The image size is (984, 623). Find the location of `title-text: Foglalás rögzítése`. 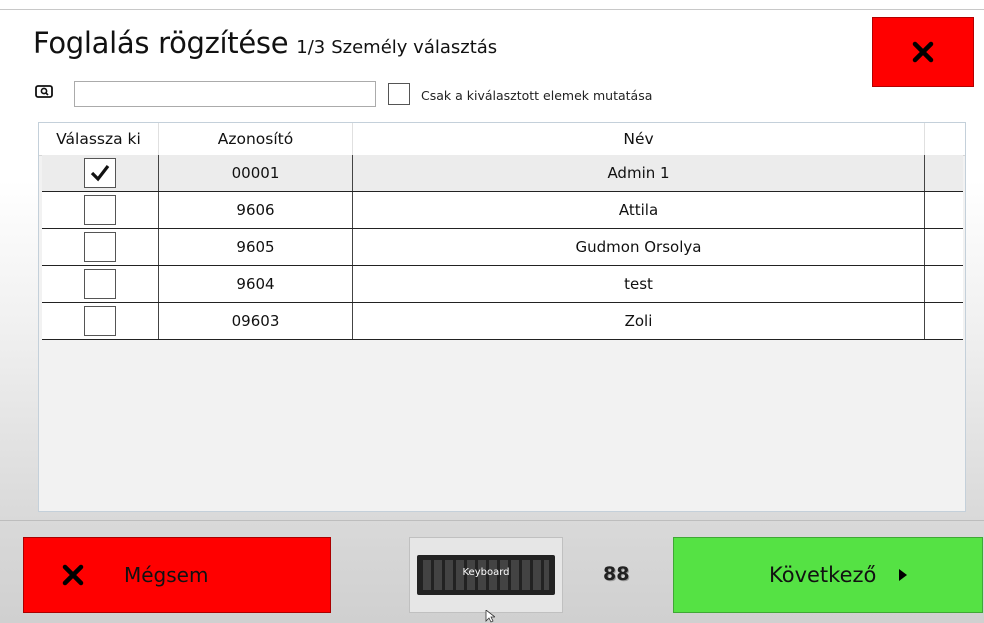

title-text: Foglalás rögzítése is located at coordinates (161, 43).